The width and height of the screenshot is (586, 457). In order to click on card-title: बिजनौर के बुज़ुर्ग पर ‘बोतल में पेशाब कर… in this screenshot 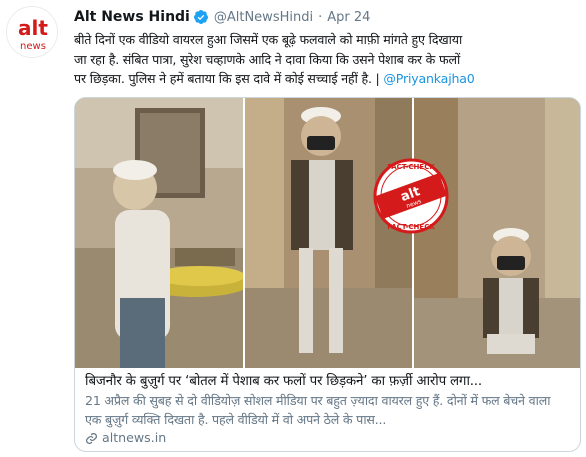, I will do `click(327, 381)`.